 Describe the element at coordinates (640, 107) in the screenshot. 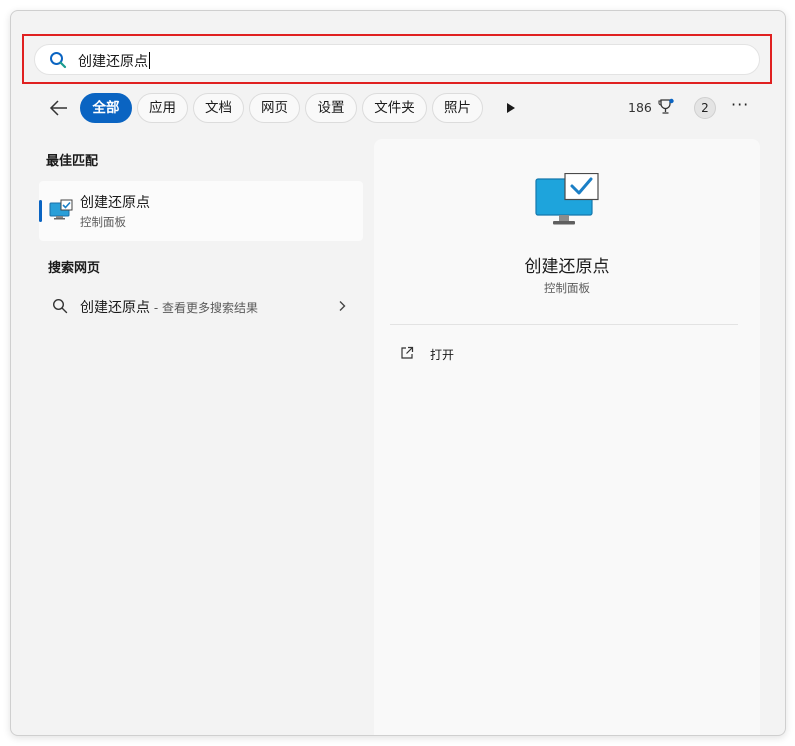

I see `rewards-points: 186` at that location.